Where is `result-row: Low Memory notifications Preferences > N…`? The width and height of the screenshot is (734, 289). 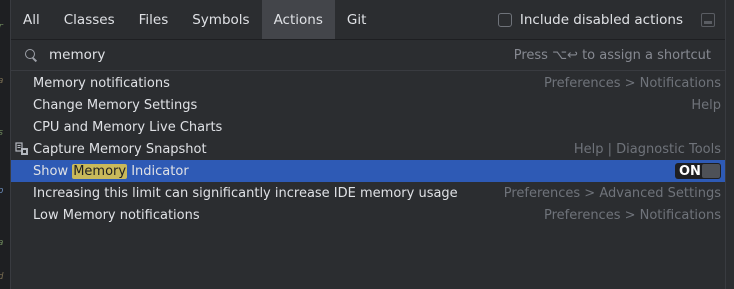 result-row: Low Memory notifications Preferences > N… is located at coordinates (368, 215).